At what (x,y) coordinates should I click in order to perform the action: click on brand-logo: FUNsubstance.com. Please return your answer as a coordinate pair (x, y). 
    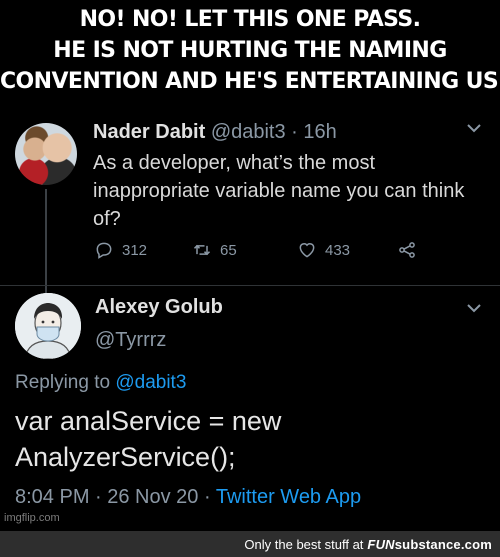
    Looking at the image, I should click on (429, 544).